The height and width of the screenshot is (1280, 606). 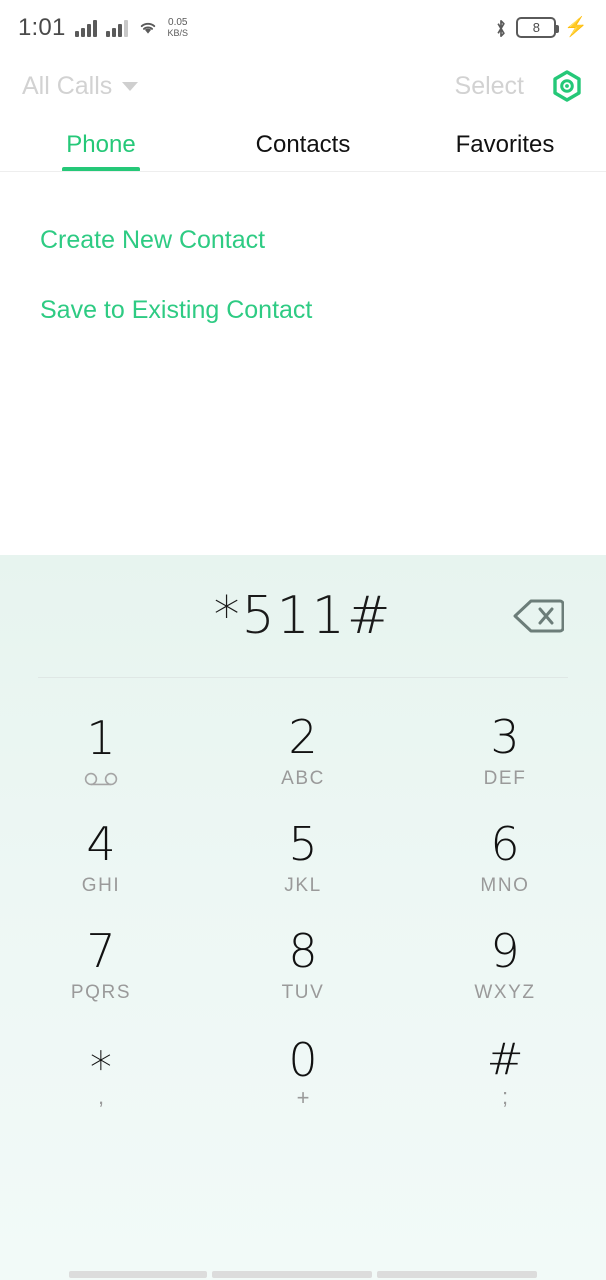 I want to click on key-6-letters: MNO, so click(x=505, y=885).